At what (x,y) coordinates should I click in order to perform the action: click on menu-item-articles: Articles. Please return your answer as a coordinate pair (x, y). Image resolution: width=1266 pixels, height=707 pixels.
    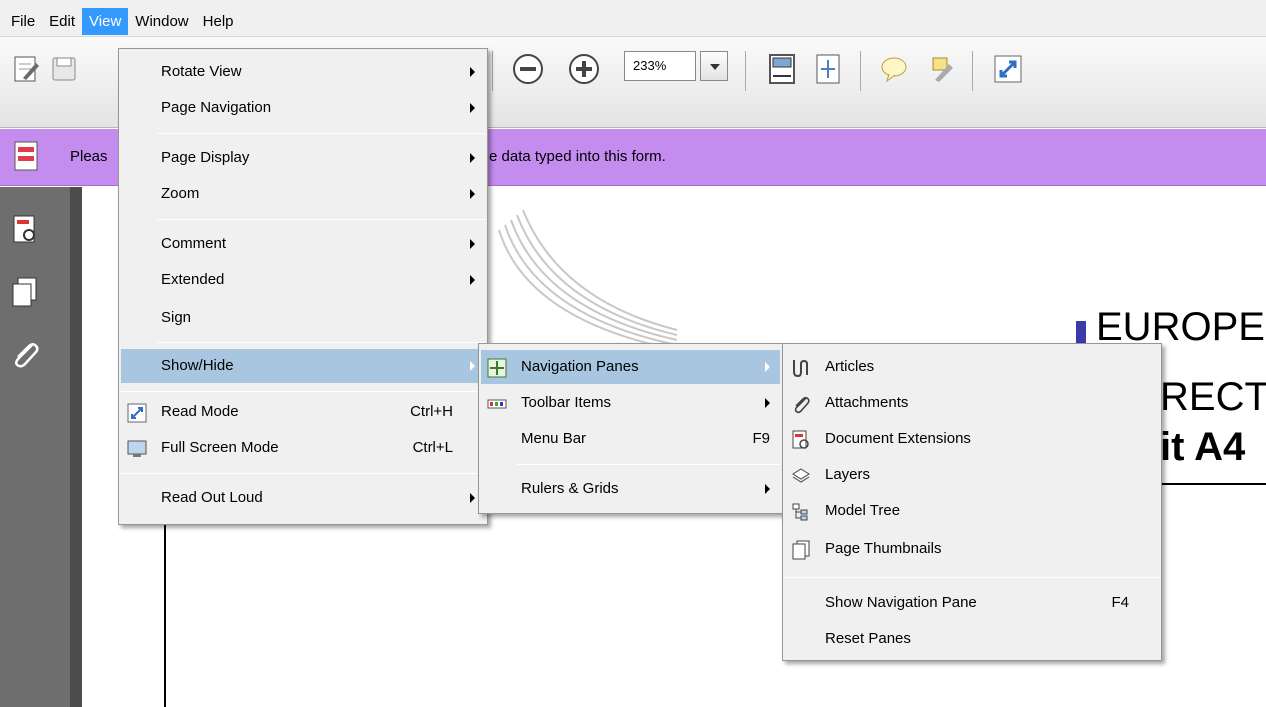
    Looking at the image, I should click on (972, 367).